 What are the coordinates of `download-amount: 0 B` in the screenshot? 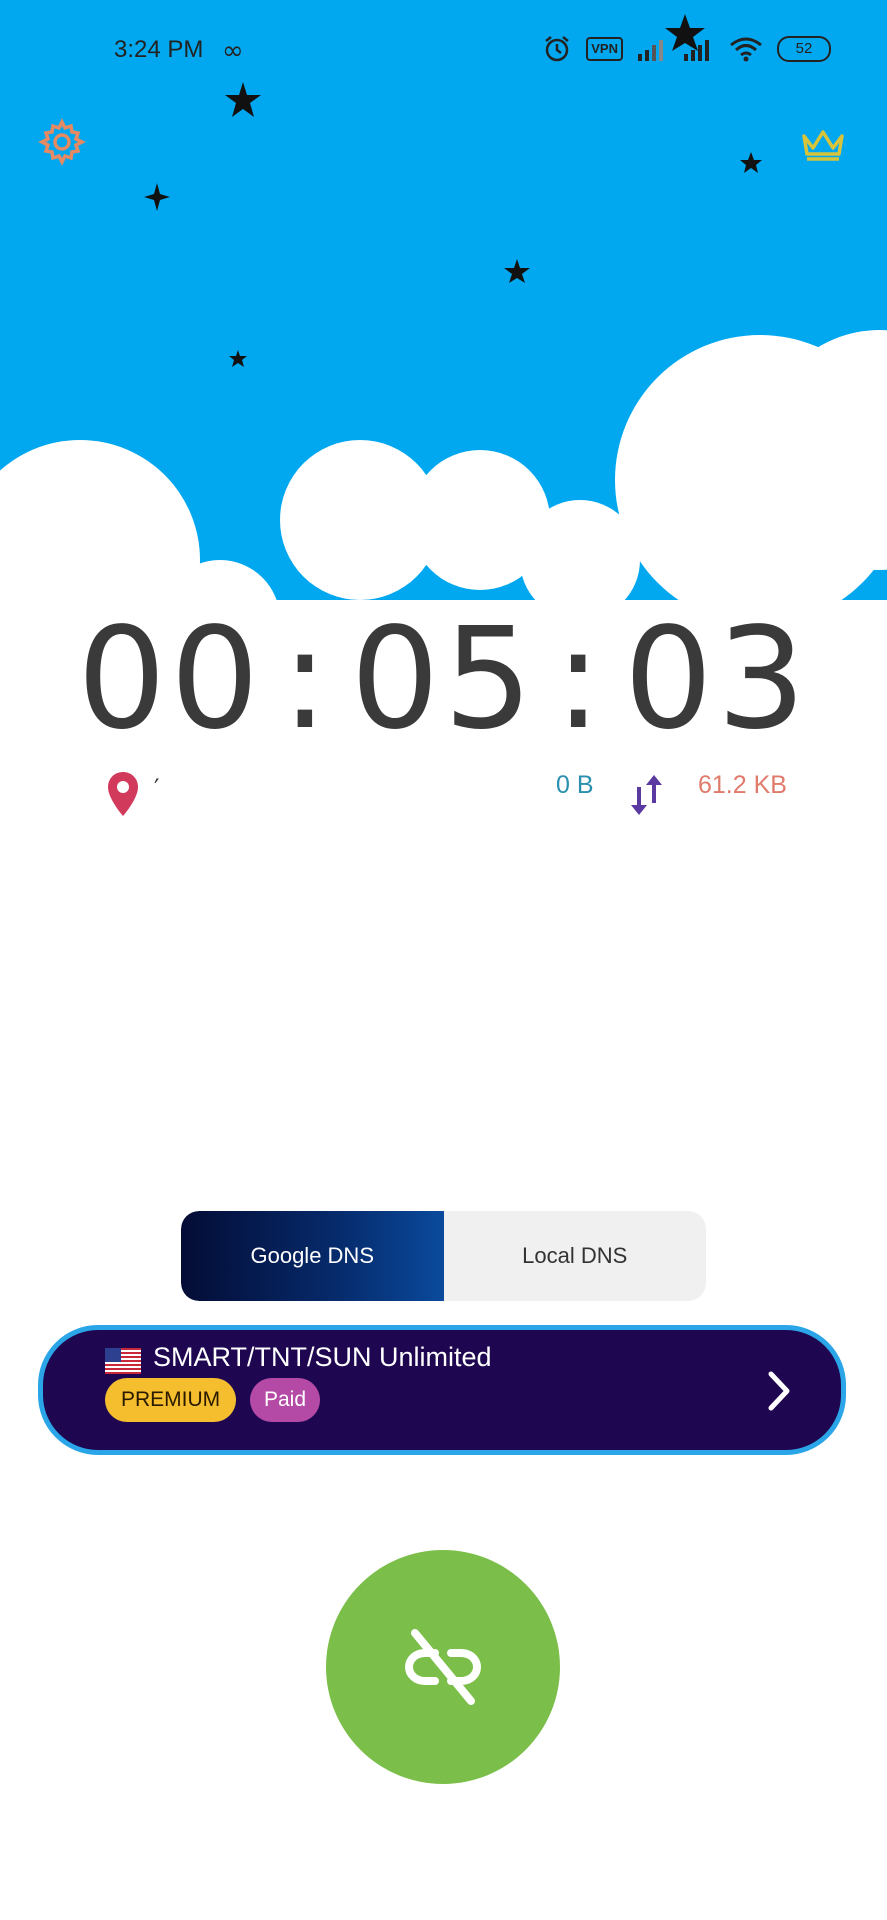 It's located at (575, 785).